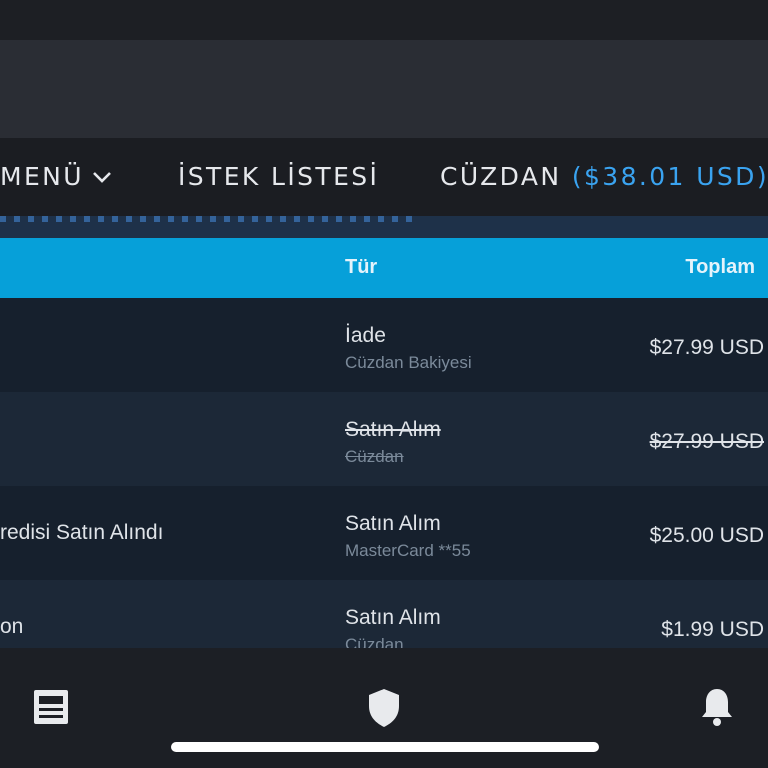 The image size is (768, 768). What do you see at coordinates (384, 177) in the screenshot?
I see `top-navigation: MENÜ İSTEK LİSTESİ CÜZDAN ($38.01 USD)` at bounding box center [384, 177].